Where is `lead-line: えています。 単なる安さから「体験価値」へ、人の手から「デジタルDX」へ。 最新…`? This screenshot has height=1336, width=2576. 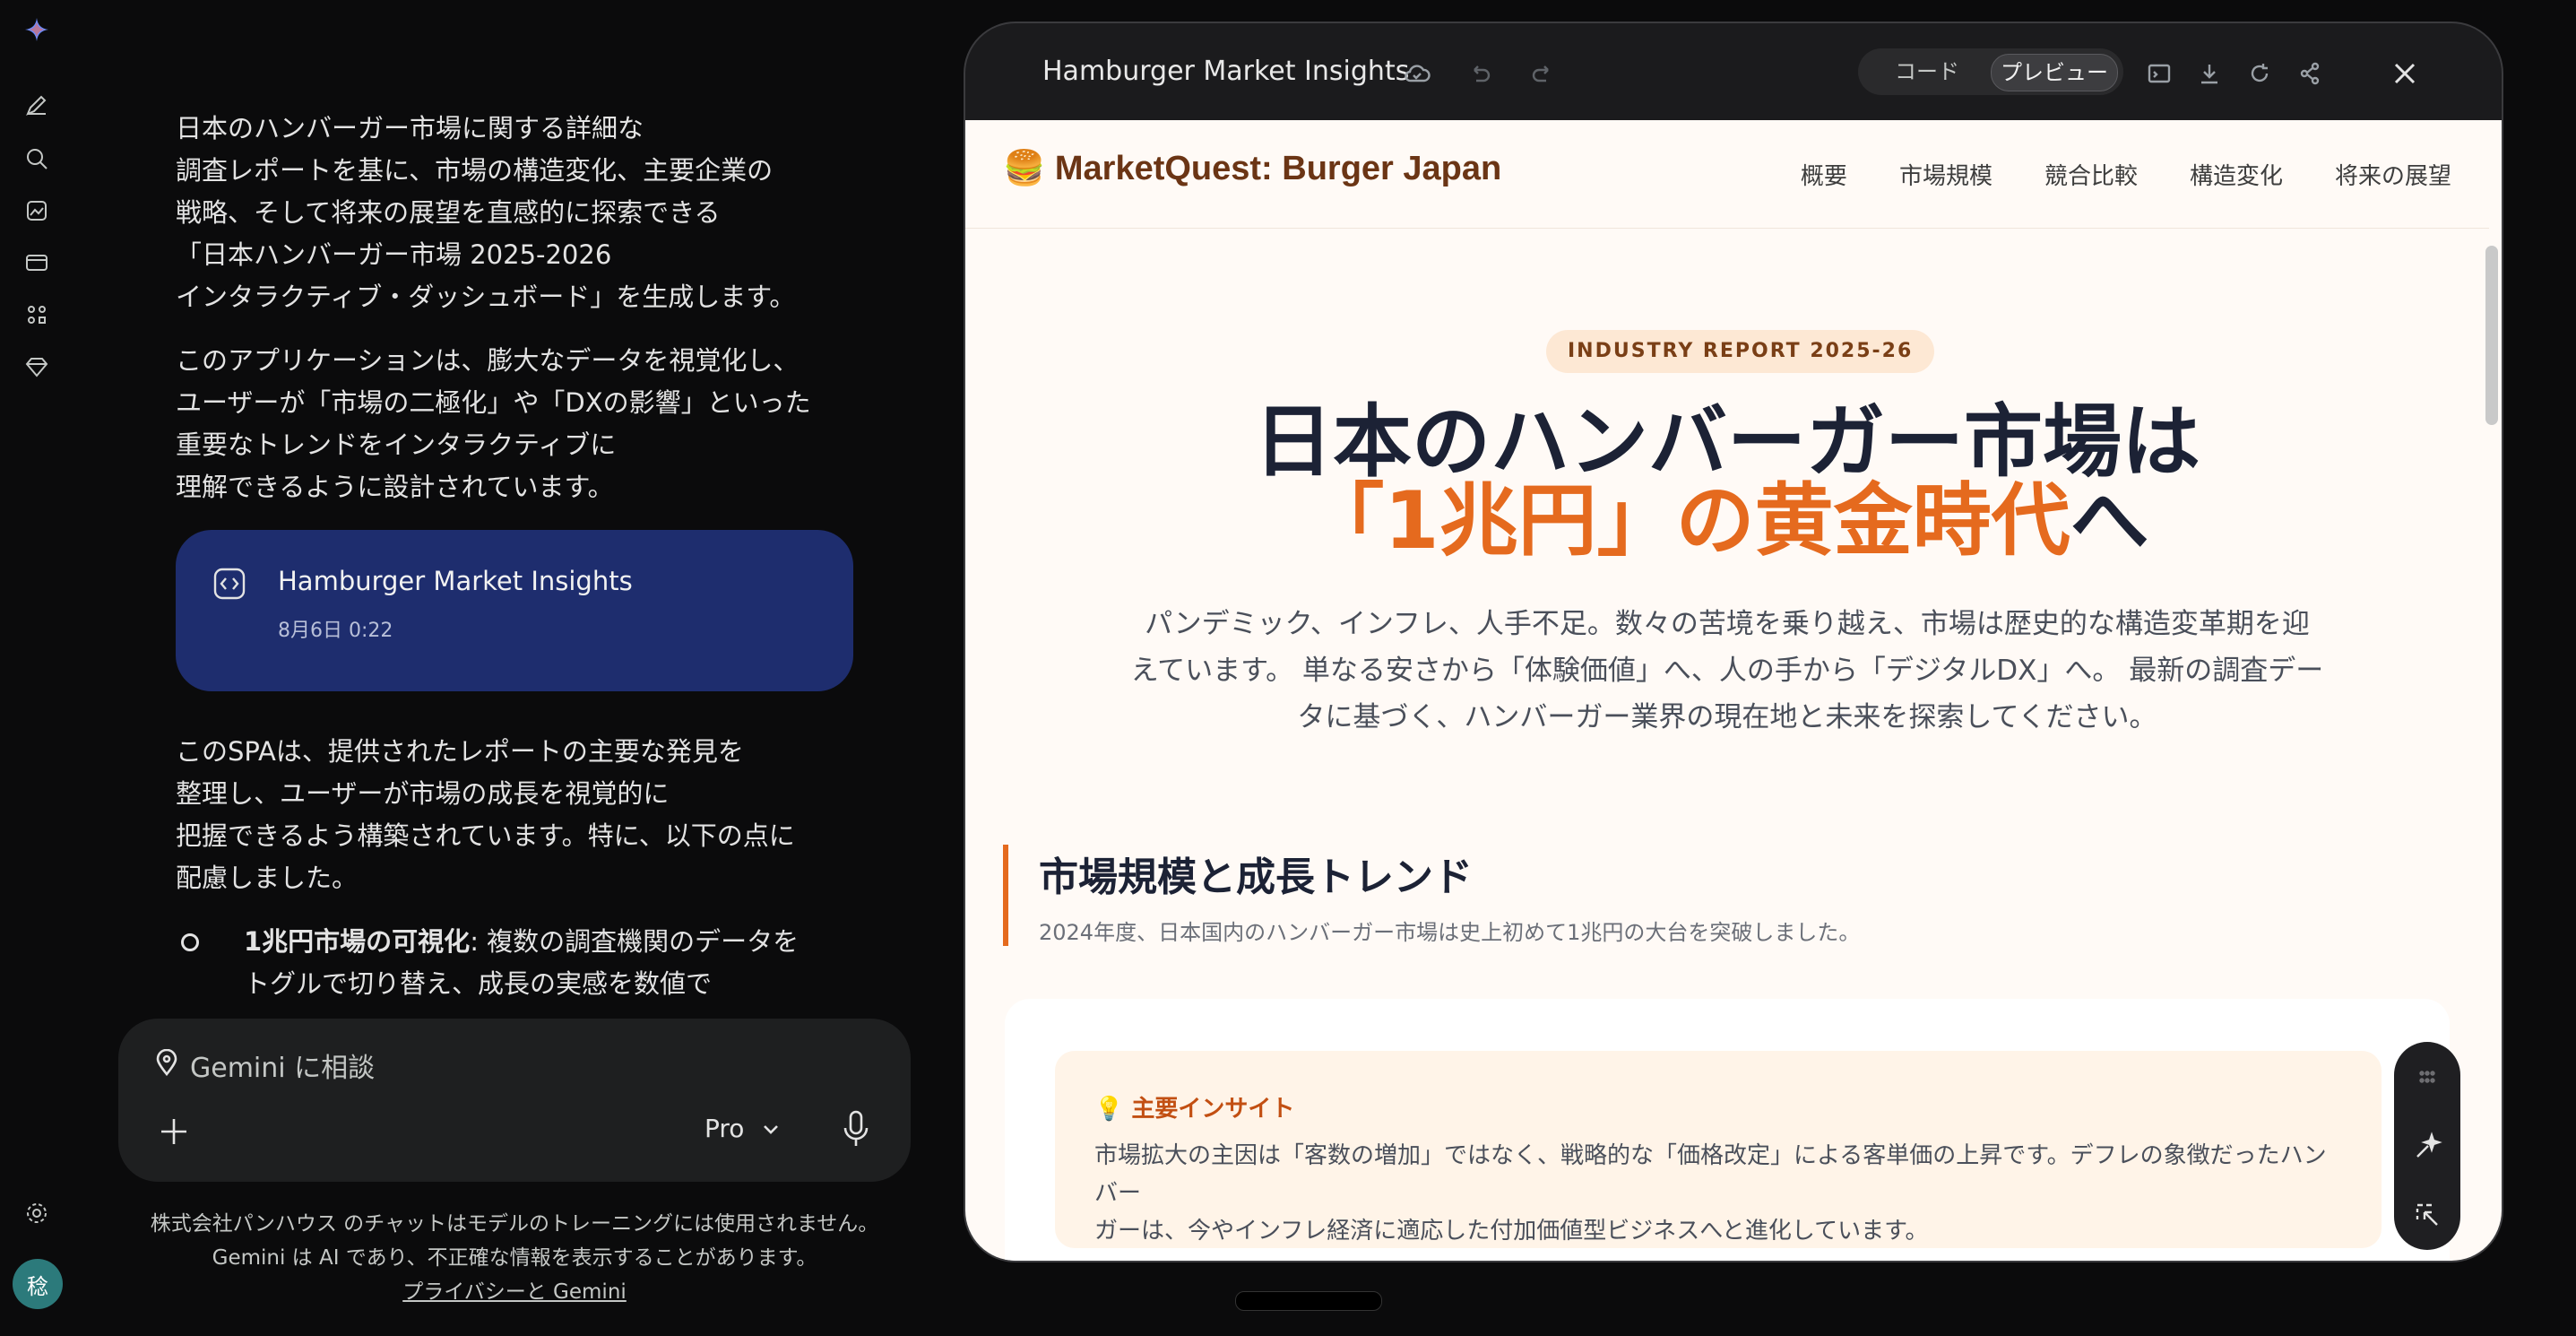 lead-line: えています。 単なる安さから「体験価値」へ、人の手から「デジタルDX」へ。 最新… is located at coordinates (1727, 671).